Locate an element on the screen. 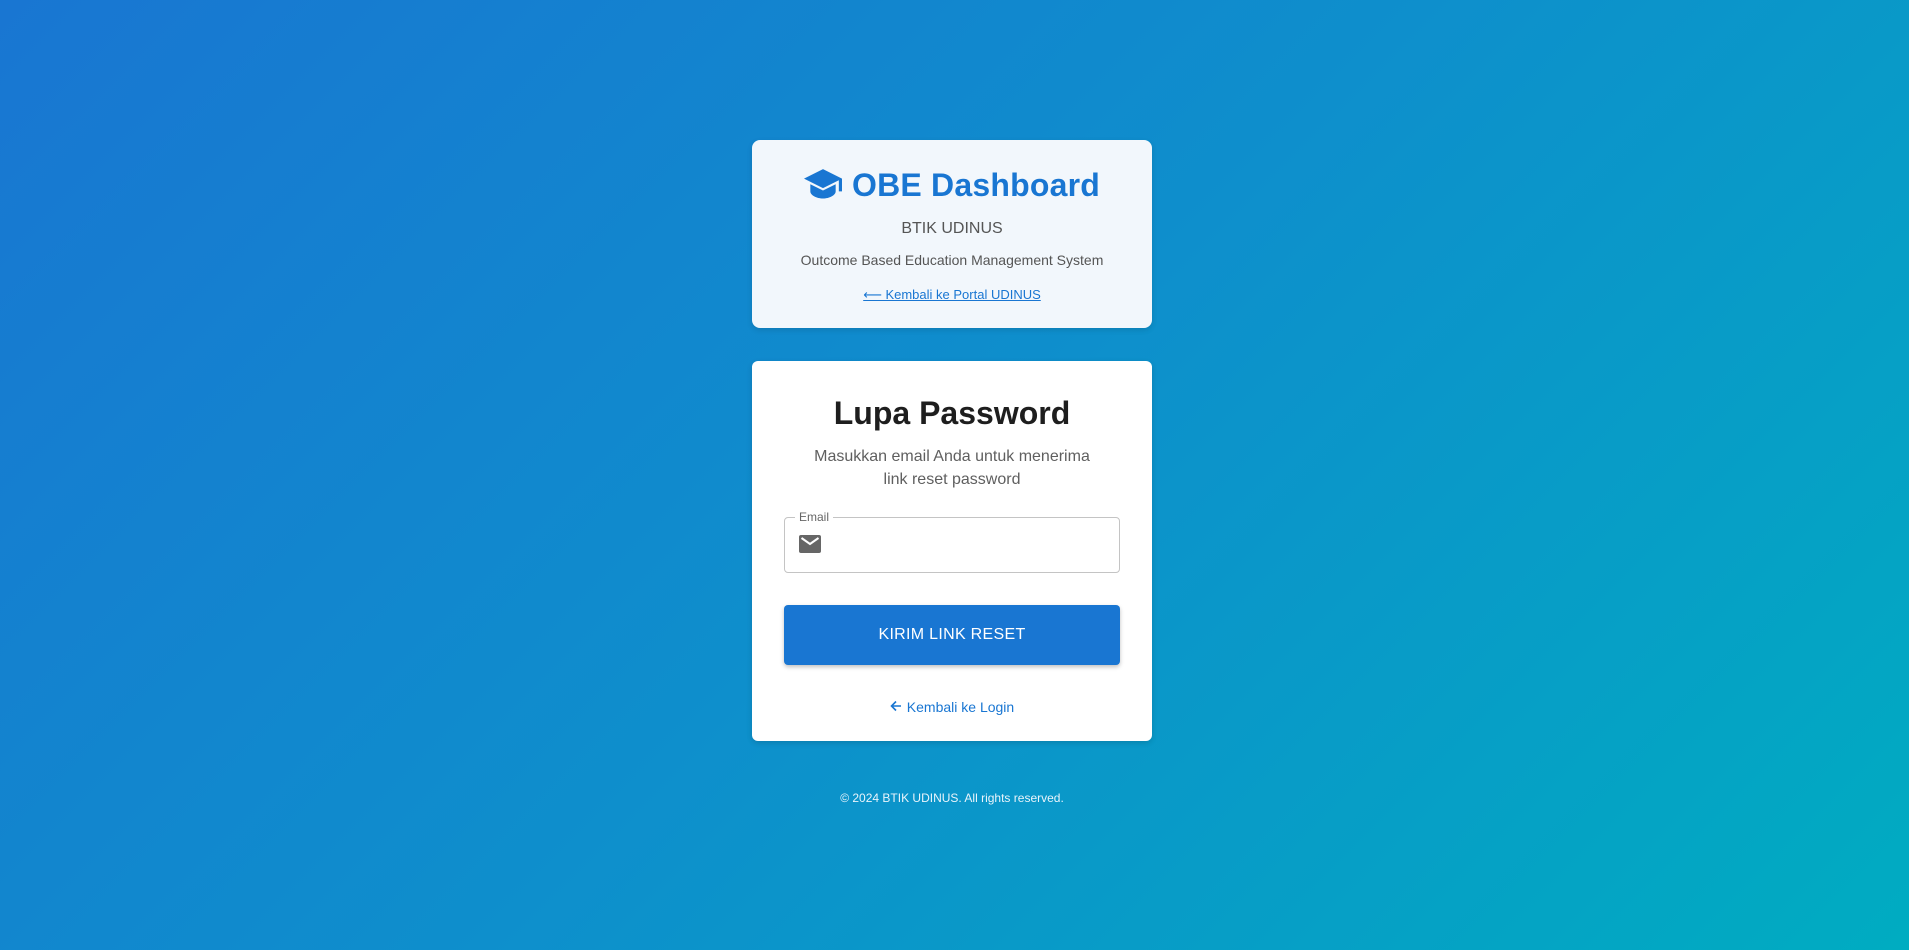 This screenshot has height=950, width=1909. email-label: Email is located at coordinates (814, 517).